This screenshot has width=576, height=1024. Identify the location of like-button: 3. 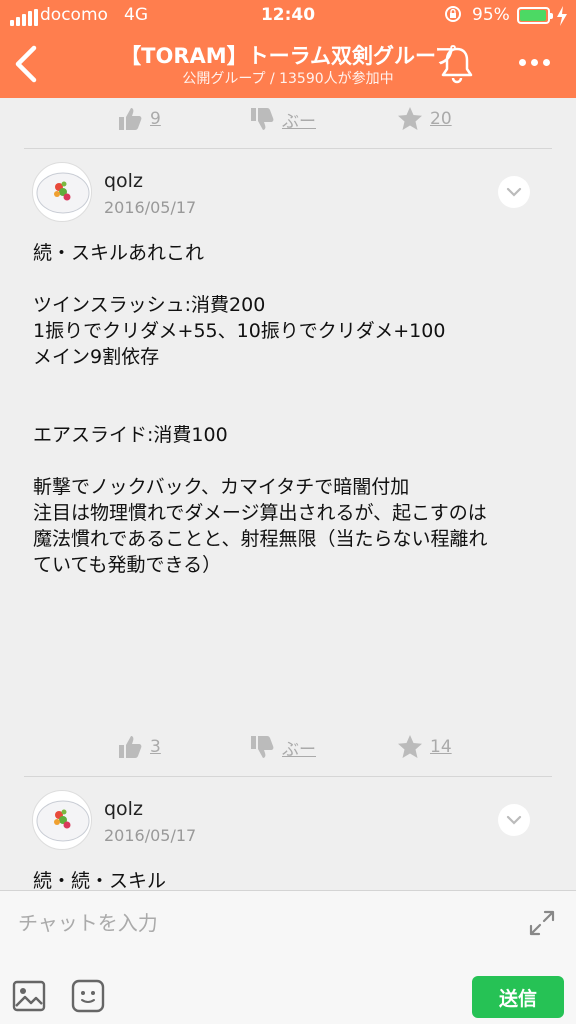
(138, 747).